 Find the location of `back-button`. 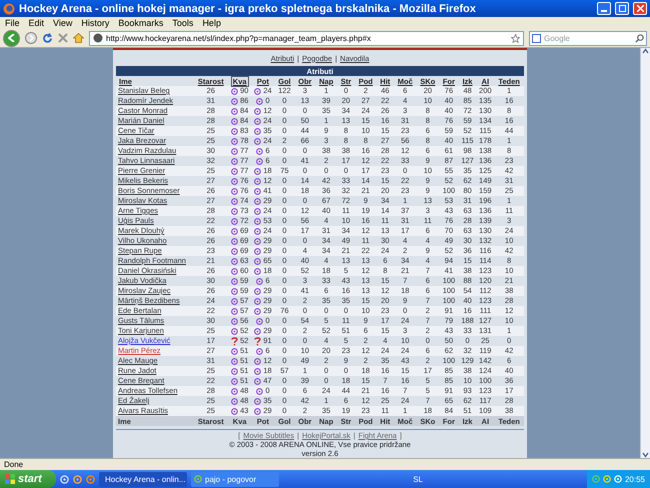

back-button is located at coordinates (11, 38).